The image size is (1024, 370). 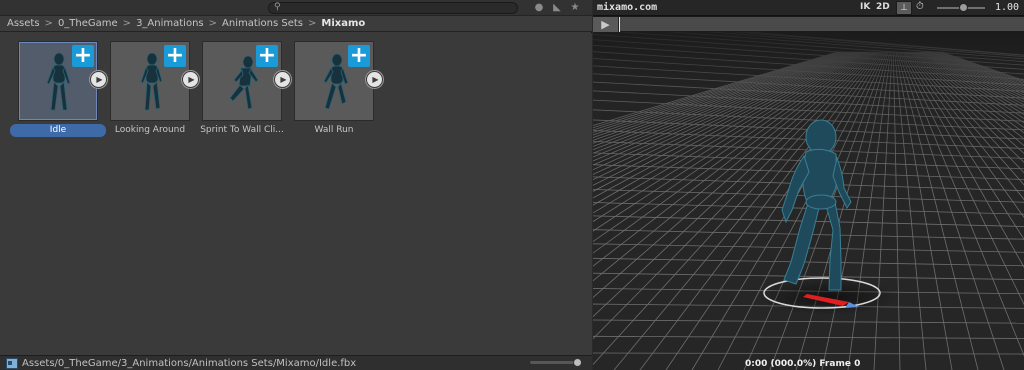 What do you see at coordinates (920, 6) in the screenshot?
I see `playback-speed-icon: ⏱` at bounding box center [920, 6].